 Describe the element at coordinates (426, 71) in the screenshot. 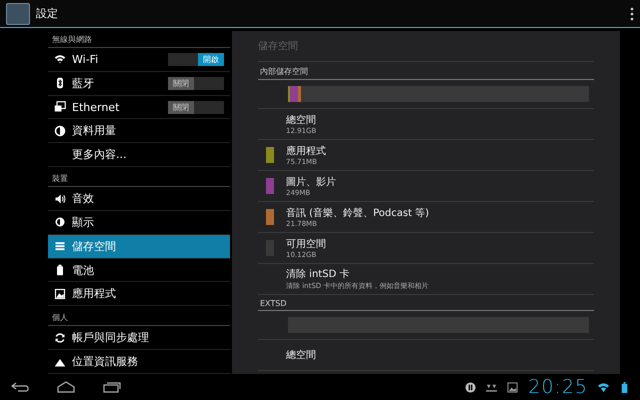

I see `group-header: 內部儲存空間` at that location.